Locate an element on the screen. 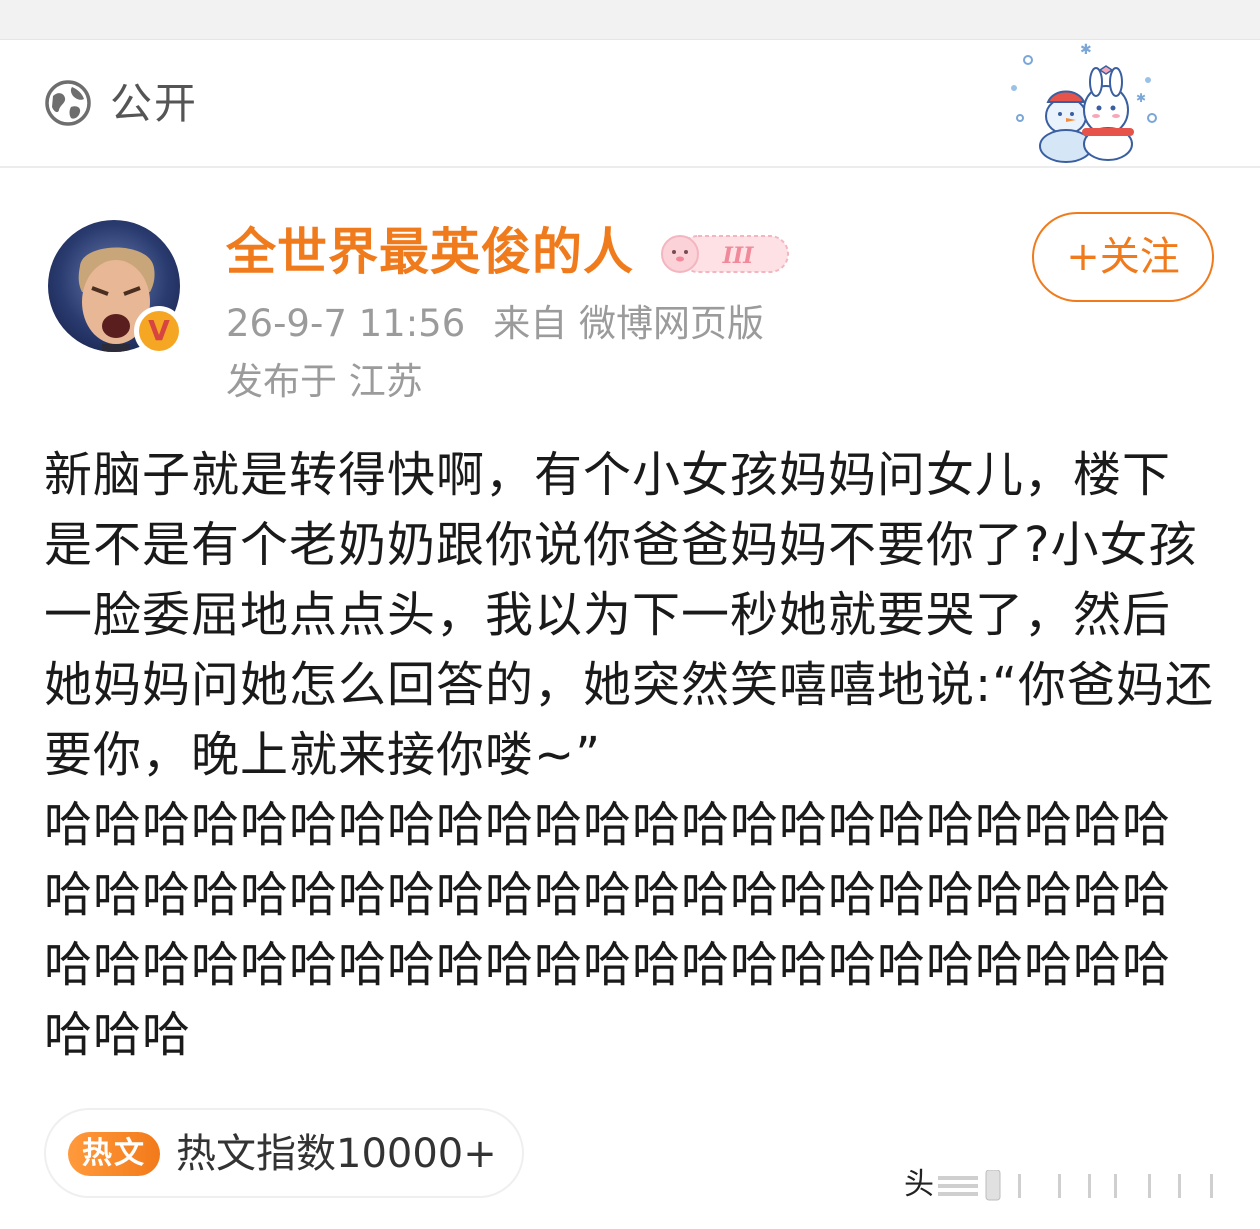 The image size is (1260, 1229). post-time: 26-9-7 11:56 is located at coordinates (346, 323).